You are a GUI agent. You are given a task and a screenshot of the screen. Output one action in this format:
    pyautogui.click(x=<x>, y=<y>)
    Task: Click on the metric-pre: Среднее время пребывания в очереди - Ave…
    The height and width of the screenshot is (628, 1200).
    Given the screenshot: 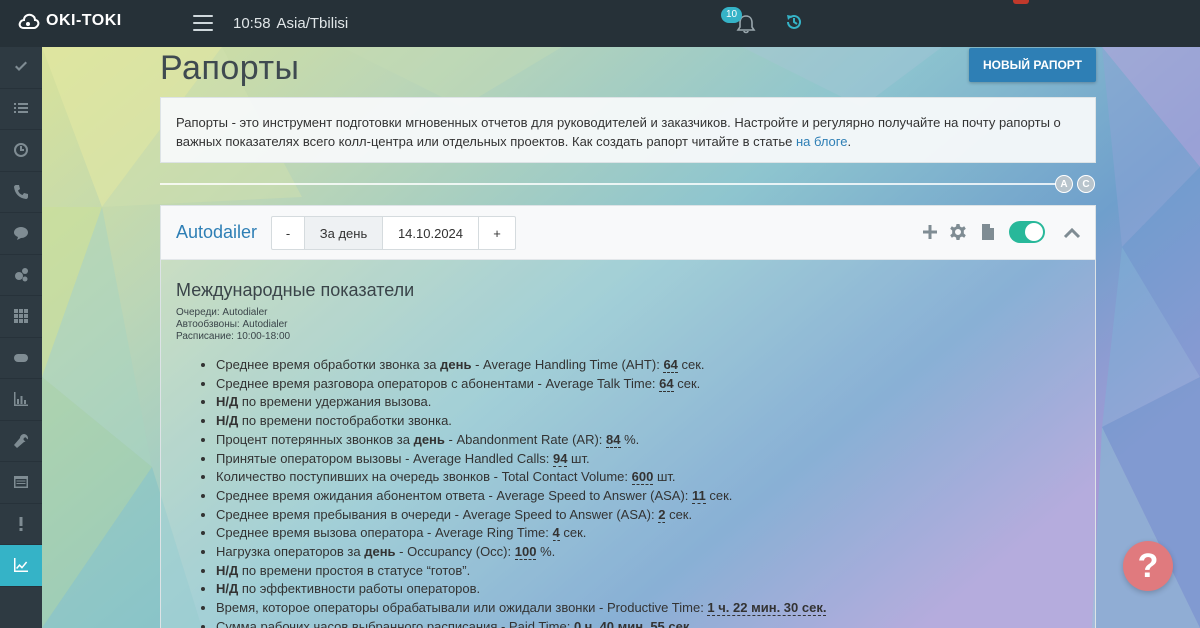 What is the action you would take?
    pyautogui.click(x=437, y=514)
    